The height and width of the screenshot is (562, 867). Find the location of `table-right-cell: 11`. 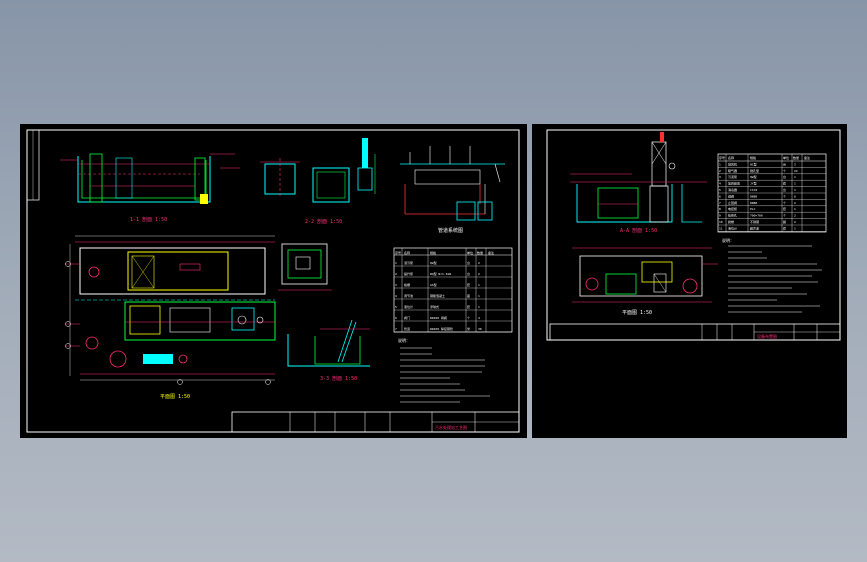

table-right-cell: 11 is located at coordinates (721, 228).